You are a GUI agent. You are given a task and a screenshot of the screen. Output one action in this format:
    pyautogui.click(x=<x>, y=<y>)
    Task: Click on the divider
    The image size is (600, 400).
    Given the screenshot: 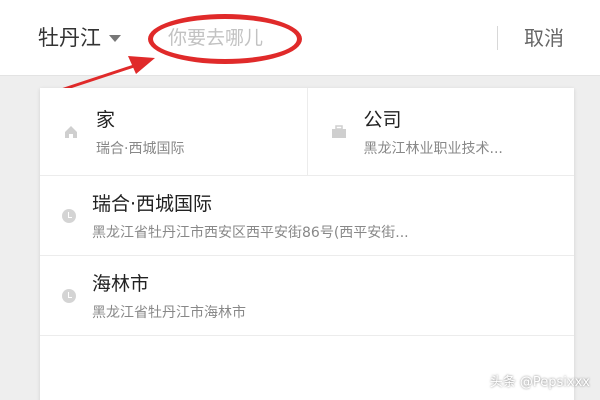 What is the action you would take?
    pyautogui.click(x=497, y=38)
    